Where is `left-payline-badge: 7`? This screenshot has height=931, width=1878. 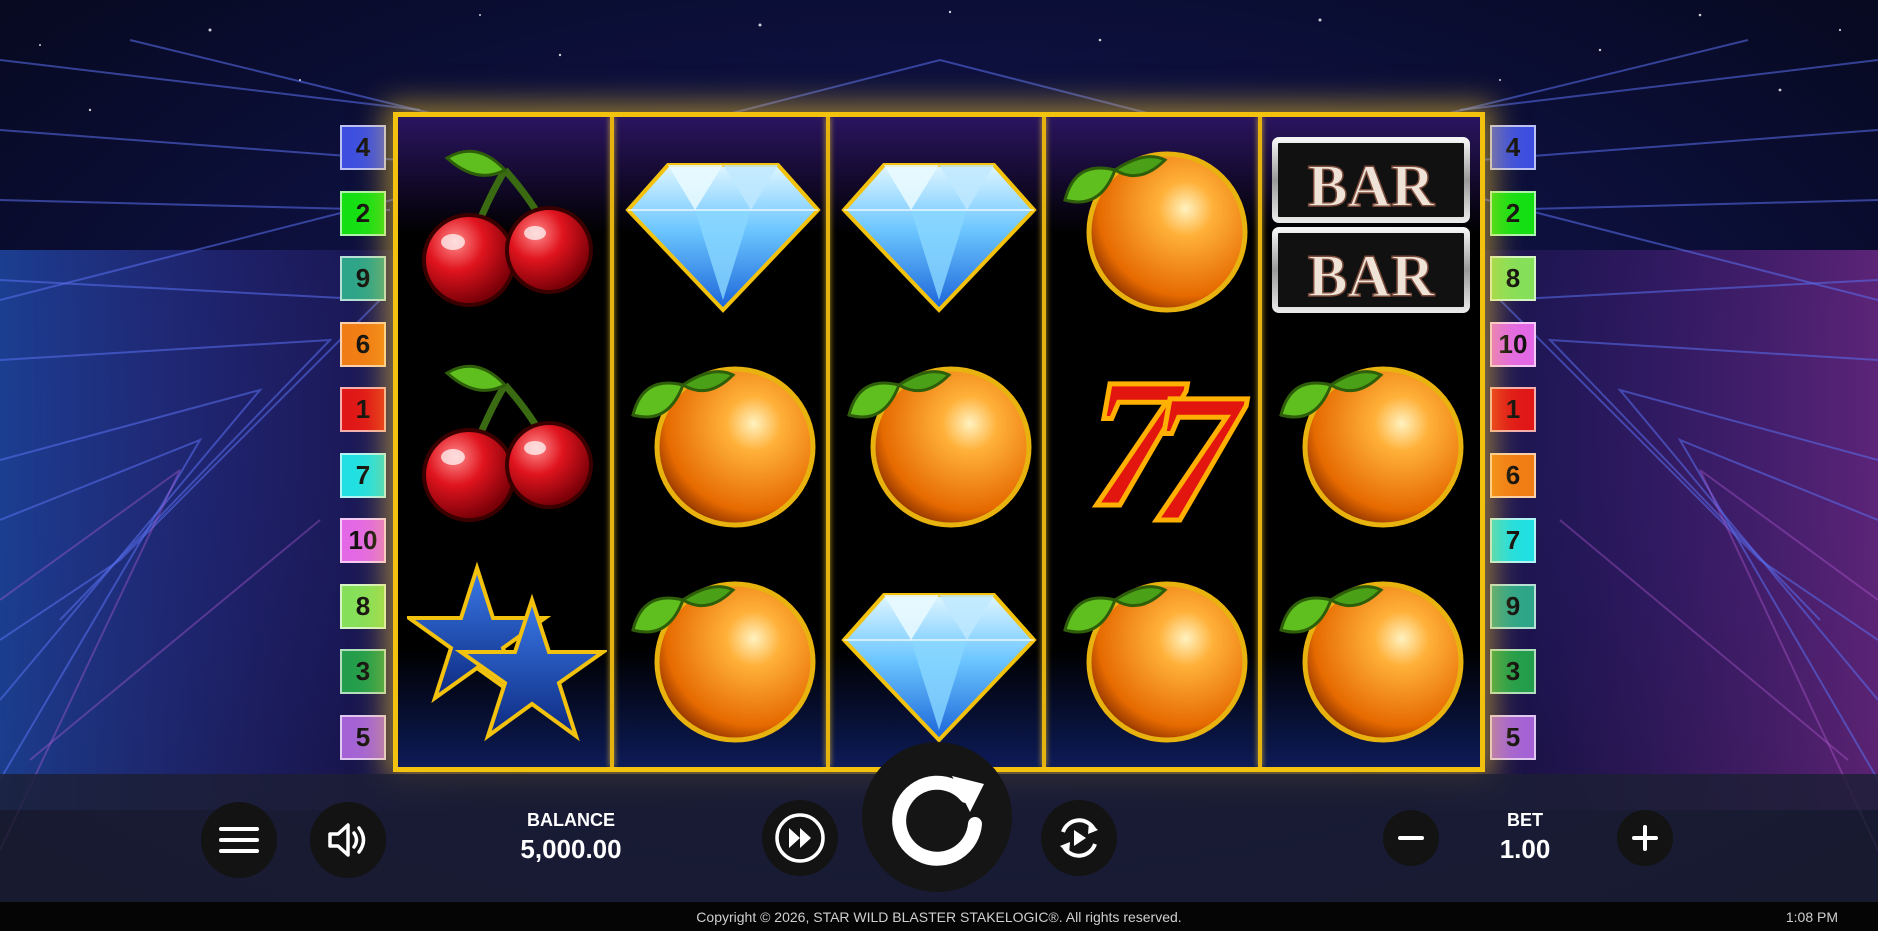
left-payline-badge: 7 is located at coordinates (363, 475).